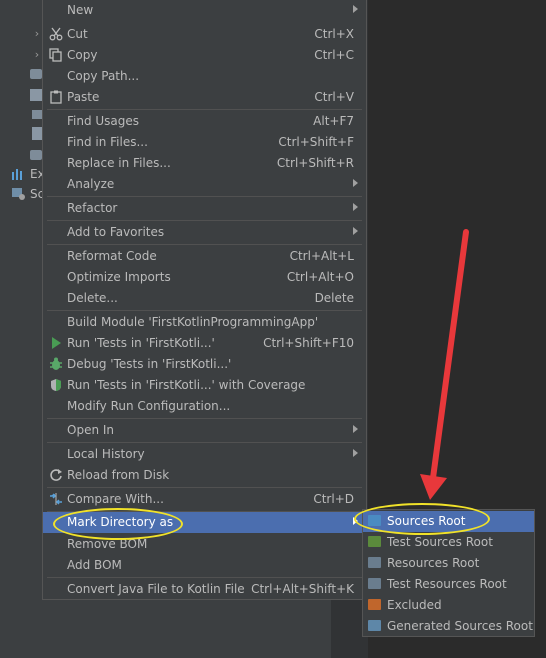 This screenshot has height=658, width=546. I want to click on excluded-folder-icon, so click(374, 604).